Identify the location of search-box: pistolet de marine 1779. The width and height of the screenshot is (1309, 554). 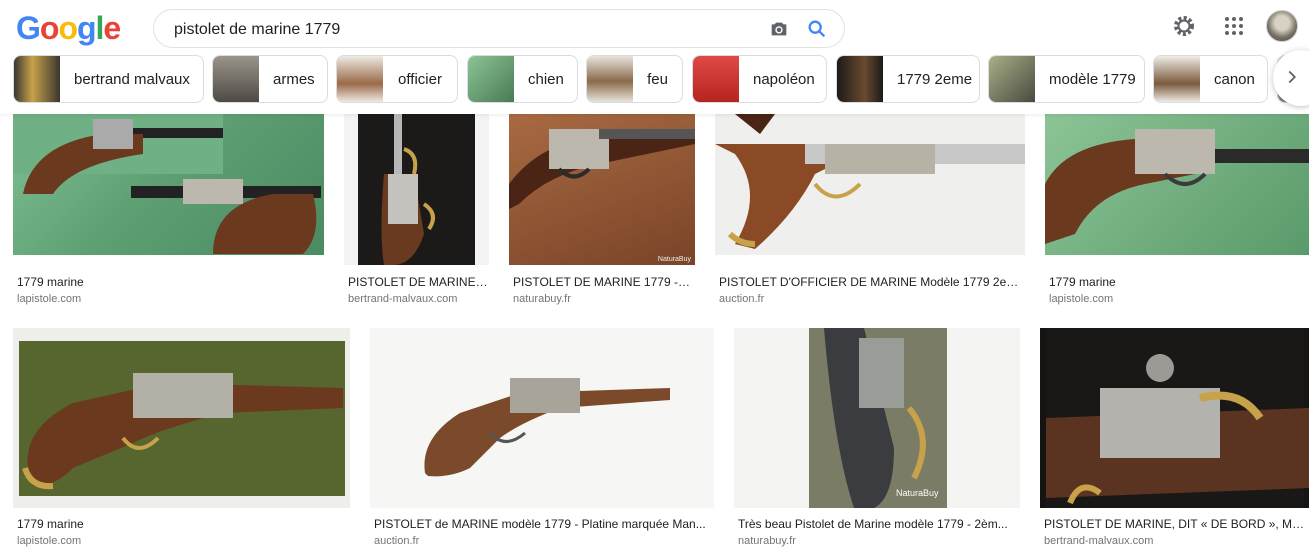
(499, 28).